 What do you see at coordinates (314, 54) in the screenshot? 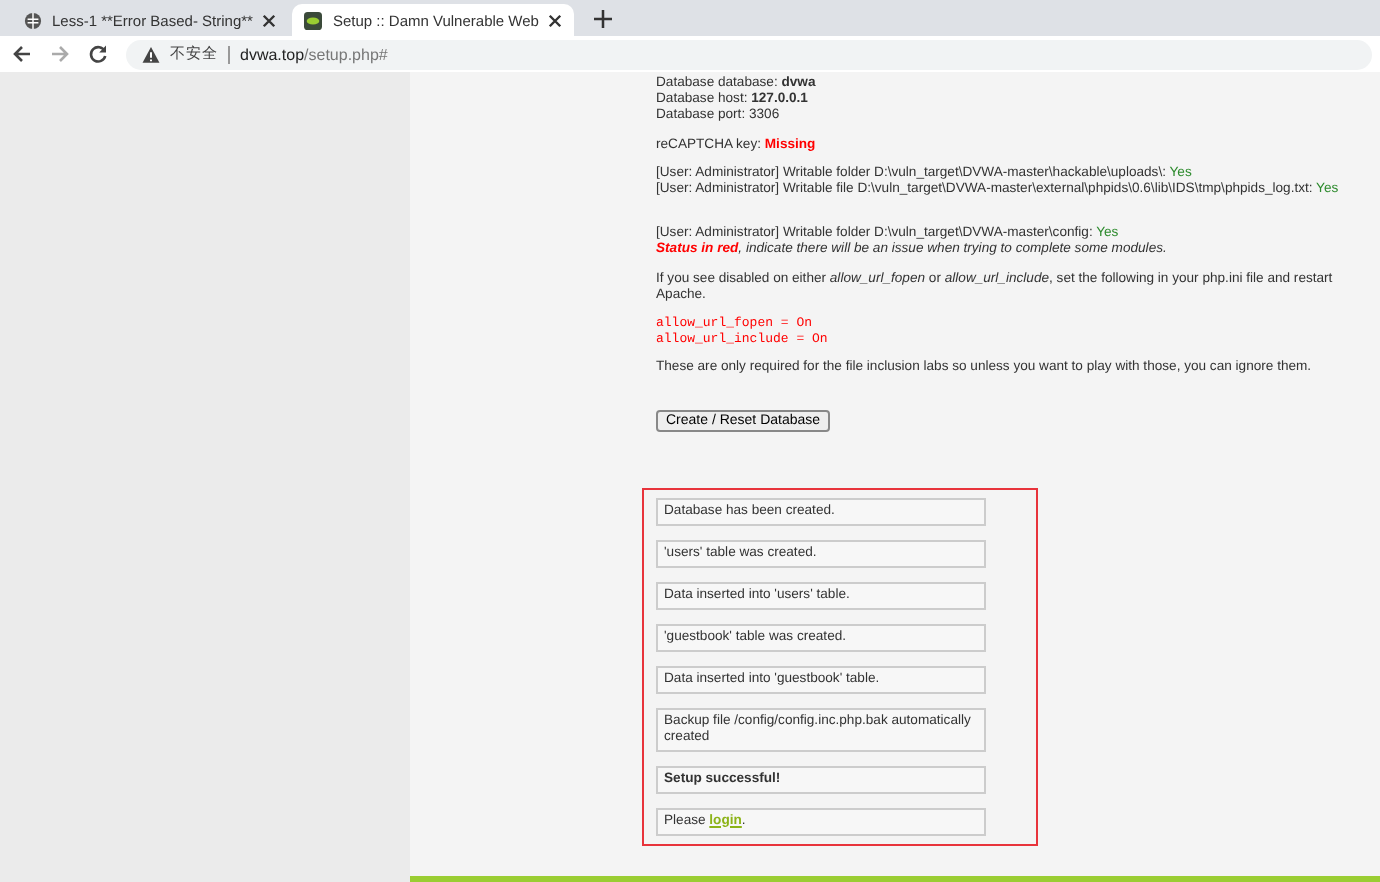
I see `url-text: dvwa.top/setup.php#` at bounding box center [314, 54].